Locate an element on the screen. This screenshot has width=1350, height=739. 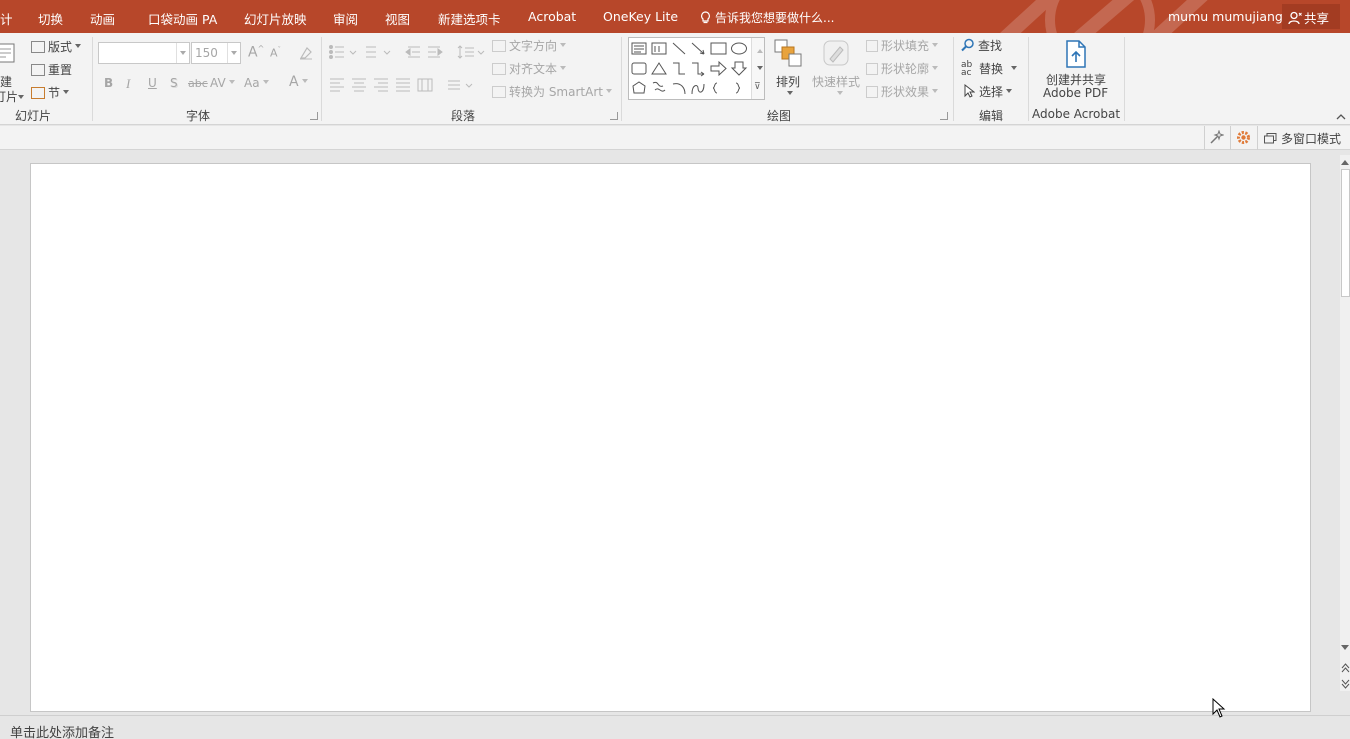
text-direction-button: 文字方向 is located at coordinates (529, 45).